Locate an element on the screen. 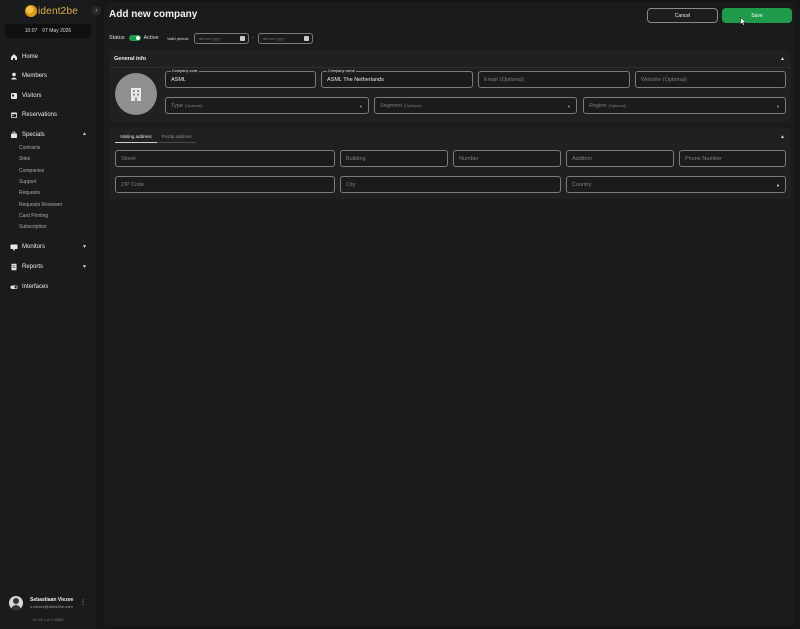  nav-item-reservations: Reservations is located at coordinates (33, 115).